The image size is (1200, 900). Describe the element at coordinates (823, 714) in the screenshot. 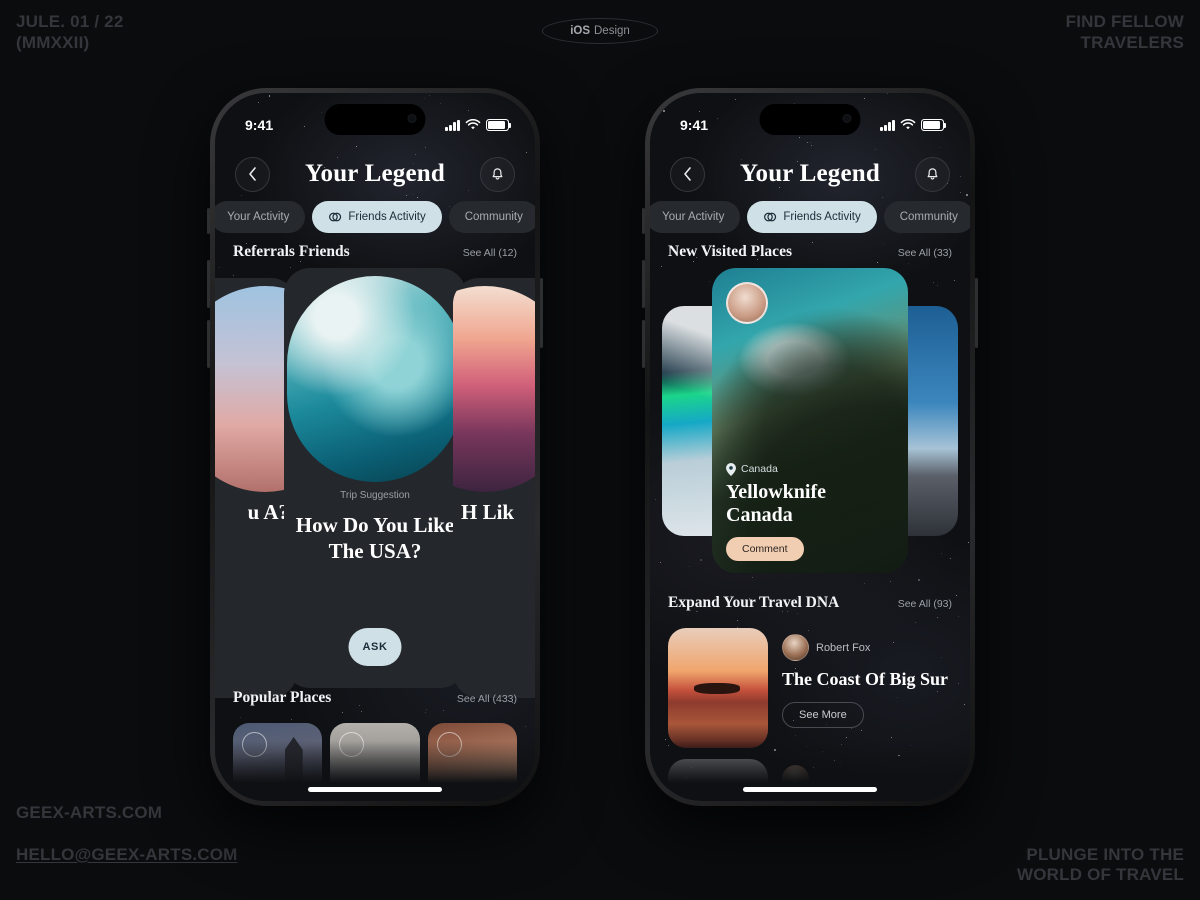

I see `see-more-button: See More` at that location.